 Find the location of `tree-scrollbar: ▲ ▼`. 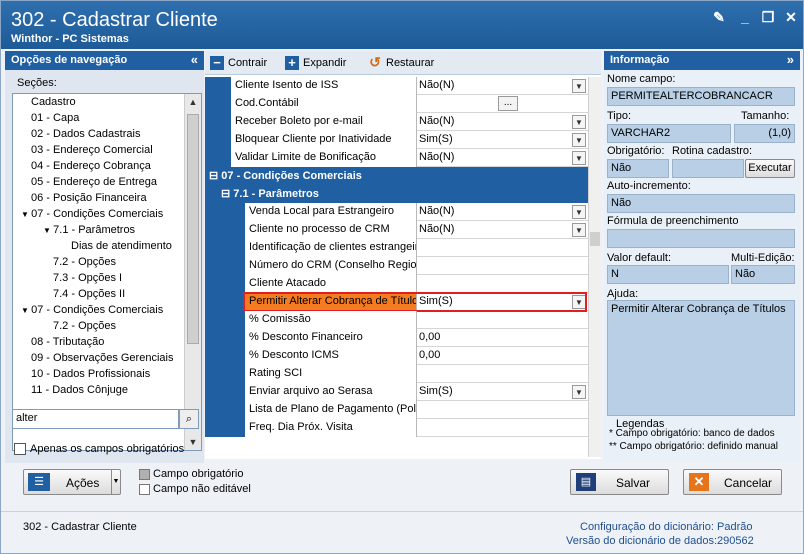

tree-scrollbar: ▲ ▼ is located at coordinates (192, 272).